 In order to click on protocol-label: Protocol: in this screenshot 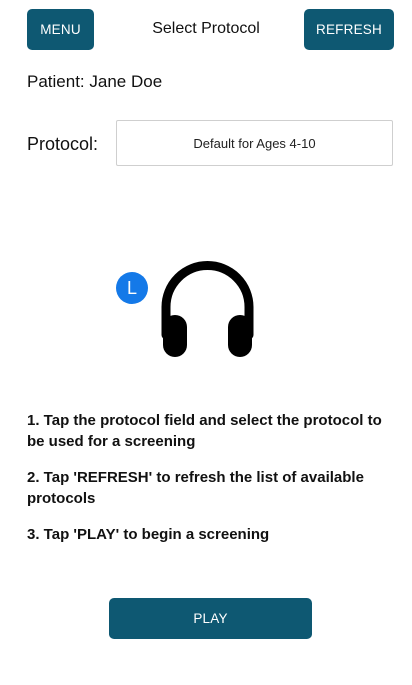, I will do `click(63, 144)`.